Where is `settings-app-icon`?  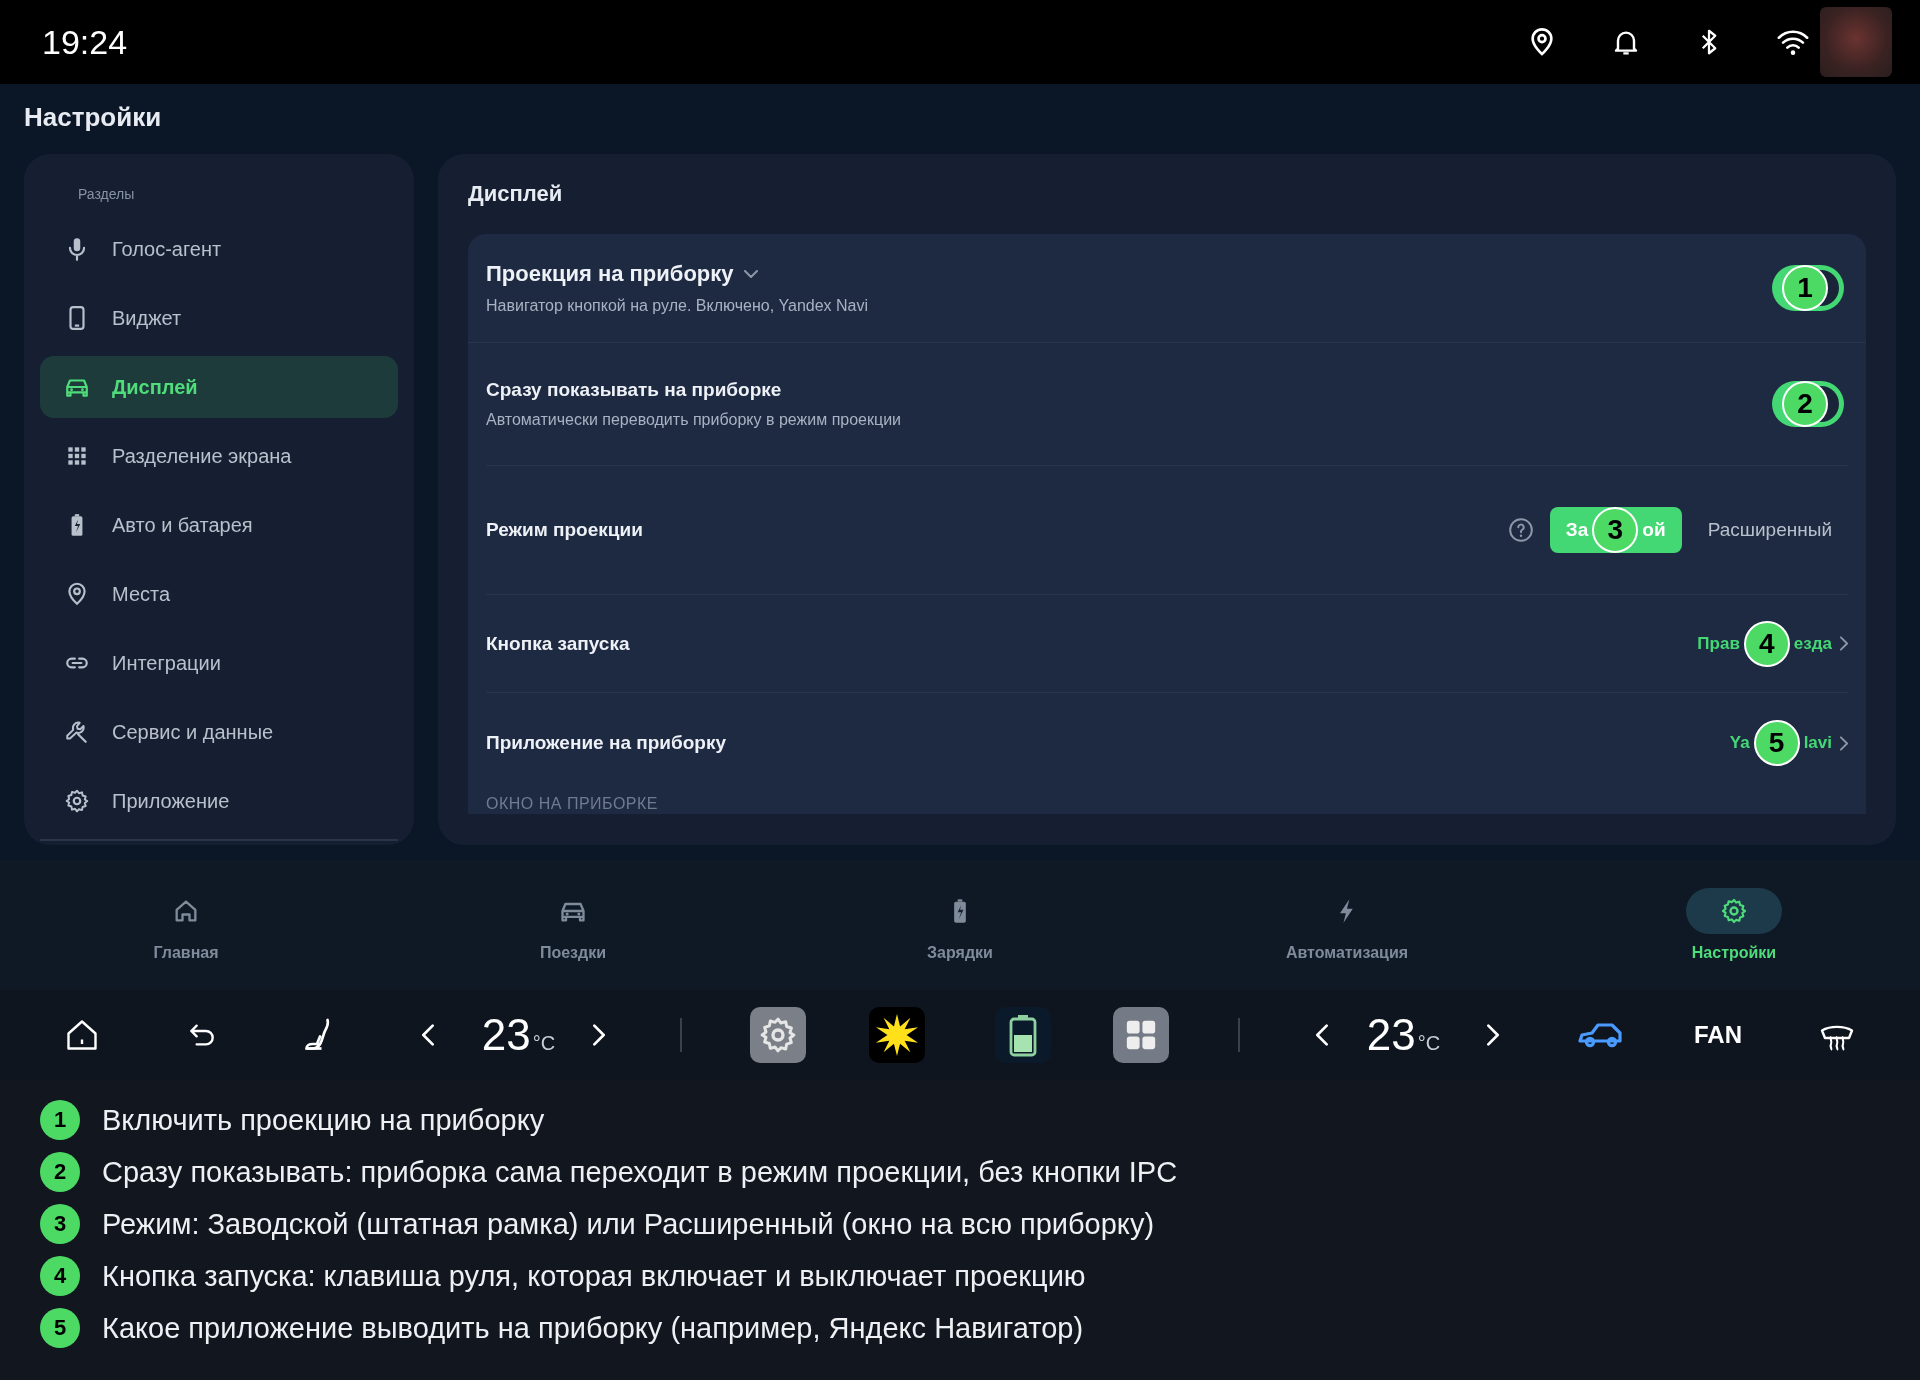 settings-app-icon is located at coordinates (778, 1035).